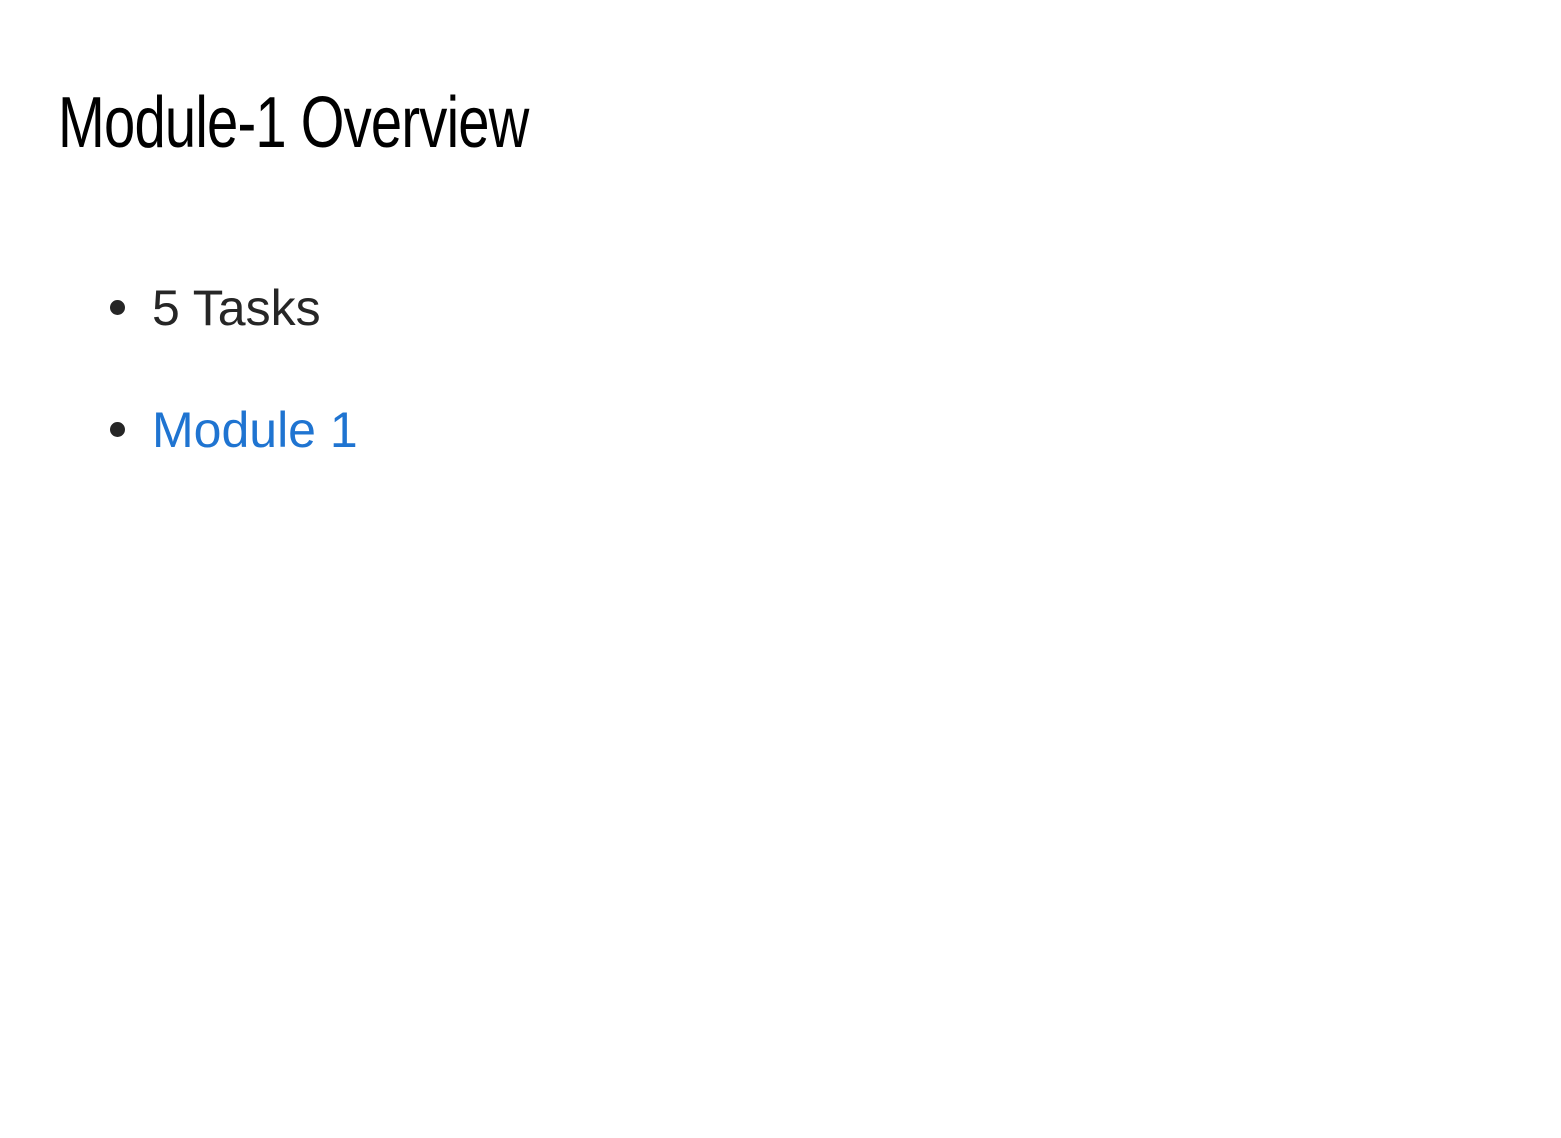  Describe the element at coordinates (293, 123) in the screenshot. I see `page-title: Module-1 Overview` at that location.